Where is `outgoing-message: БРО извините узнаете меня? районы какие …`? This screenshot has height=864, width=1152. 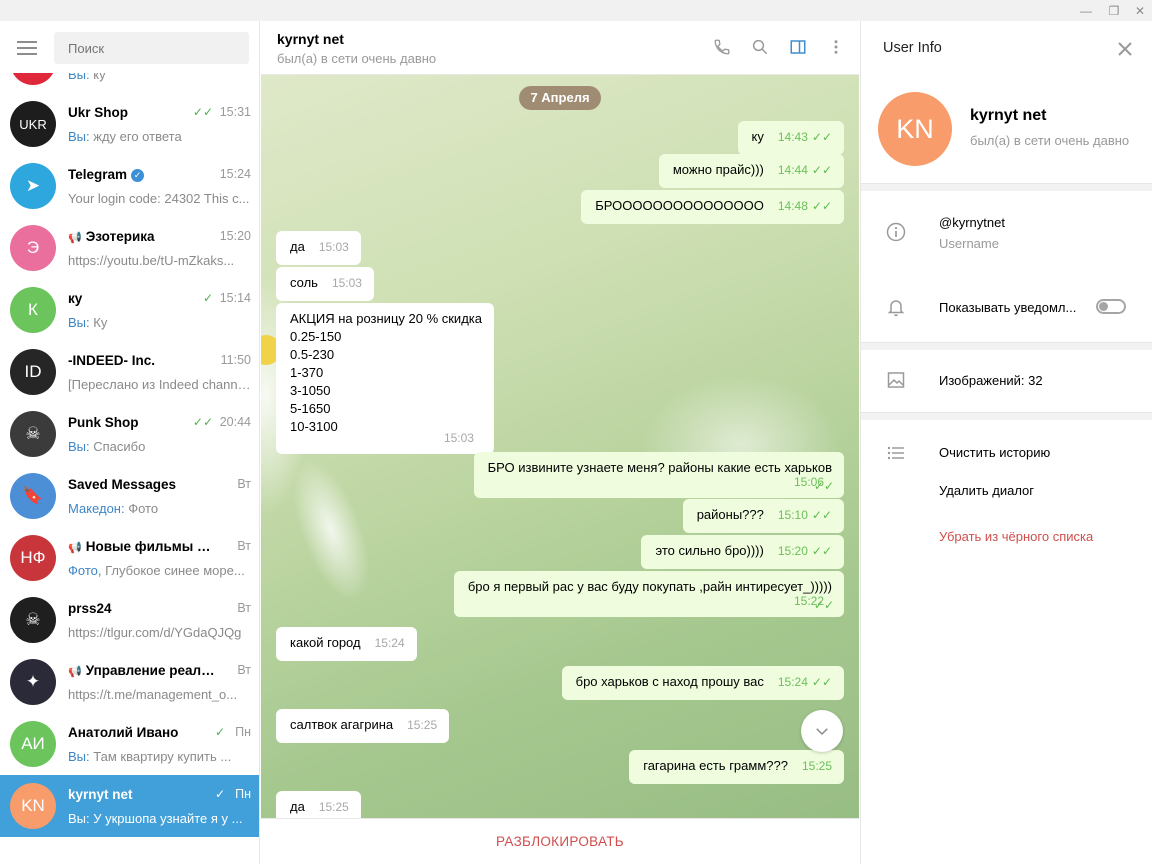
outgoing-message: БРО извините узнаете меня? районы какие … is located at coordinates (658, 475).